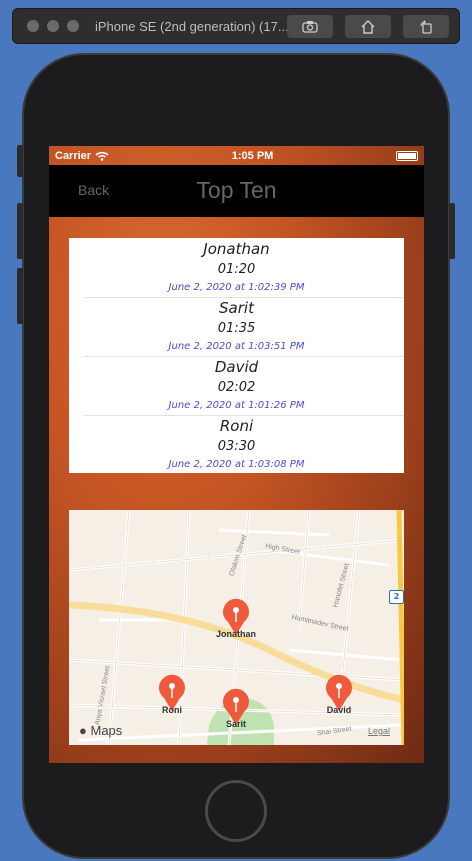 This screenshot has height=861, width=472. Describe the element at coordinates (172, 710) in the screenshot. I see `pin-label: Roni` at that location.